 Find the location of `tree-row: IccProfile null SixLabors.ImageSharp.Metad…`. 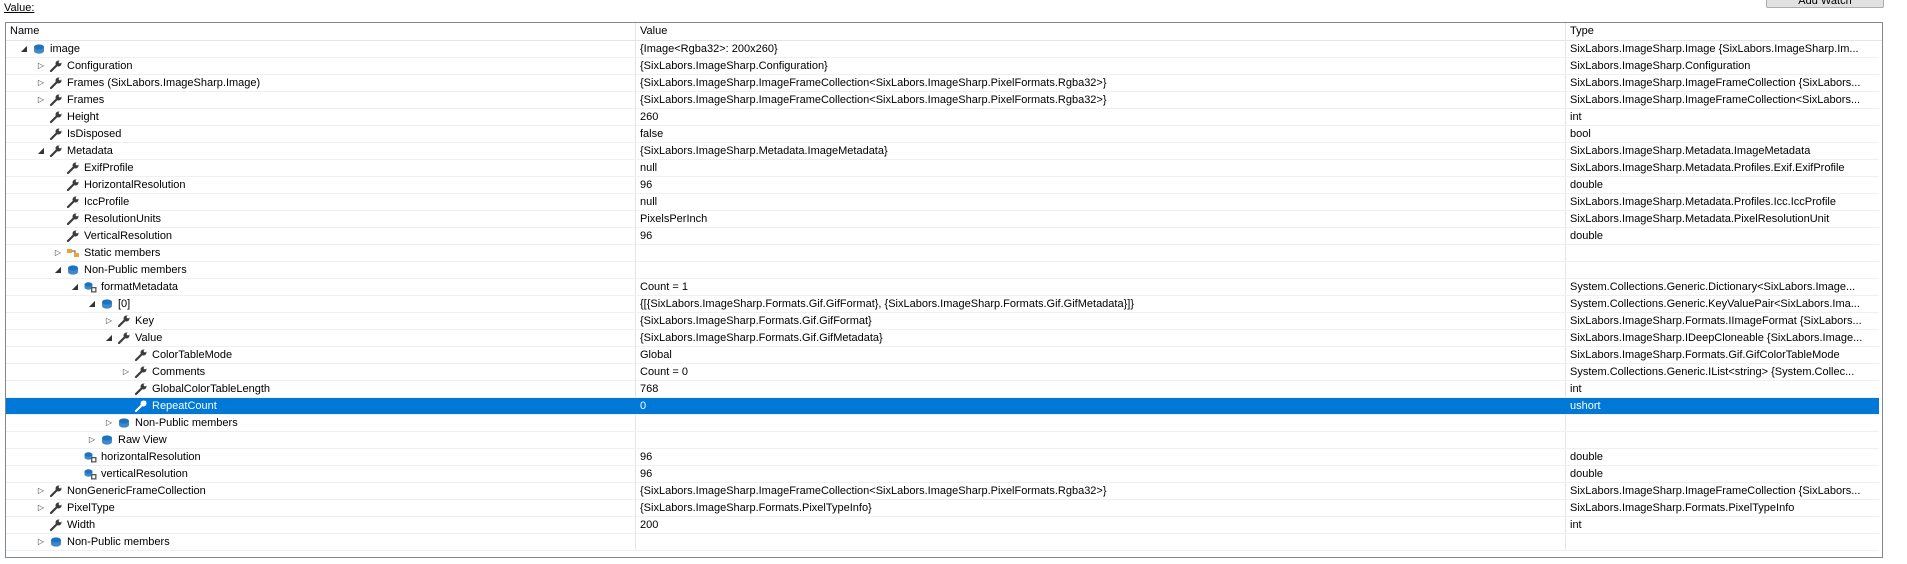

tree-row: IccProfile null SixLabors.ImageSharp.Metad… is located at coordinates (942, 202).